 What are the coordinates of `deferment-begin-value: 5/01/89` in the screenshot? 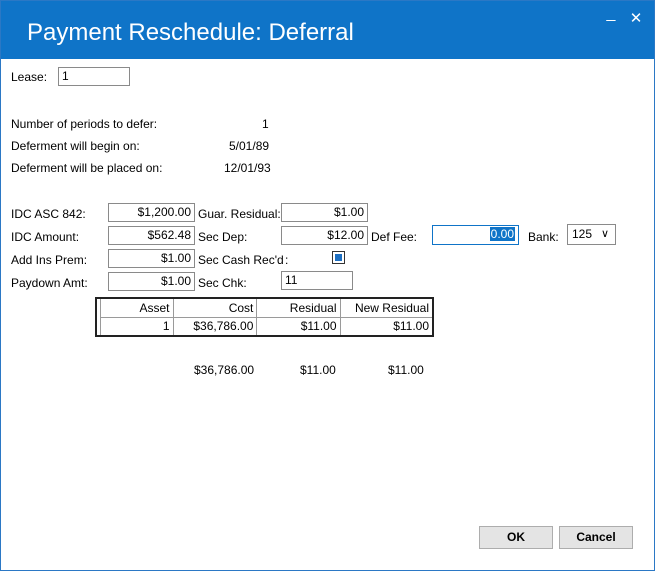 It's located at (249, 146).